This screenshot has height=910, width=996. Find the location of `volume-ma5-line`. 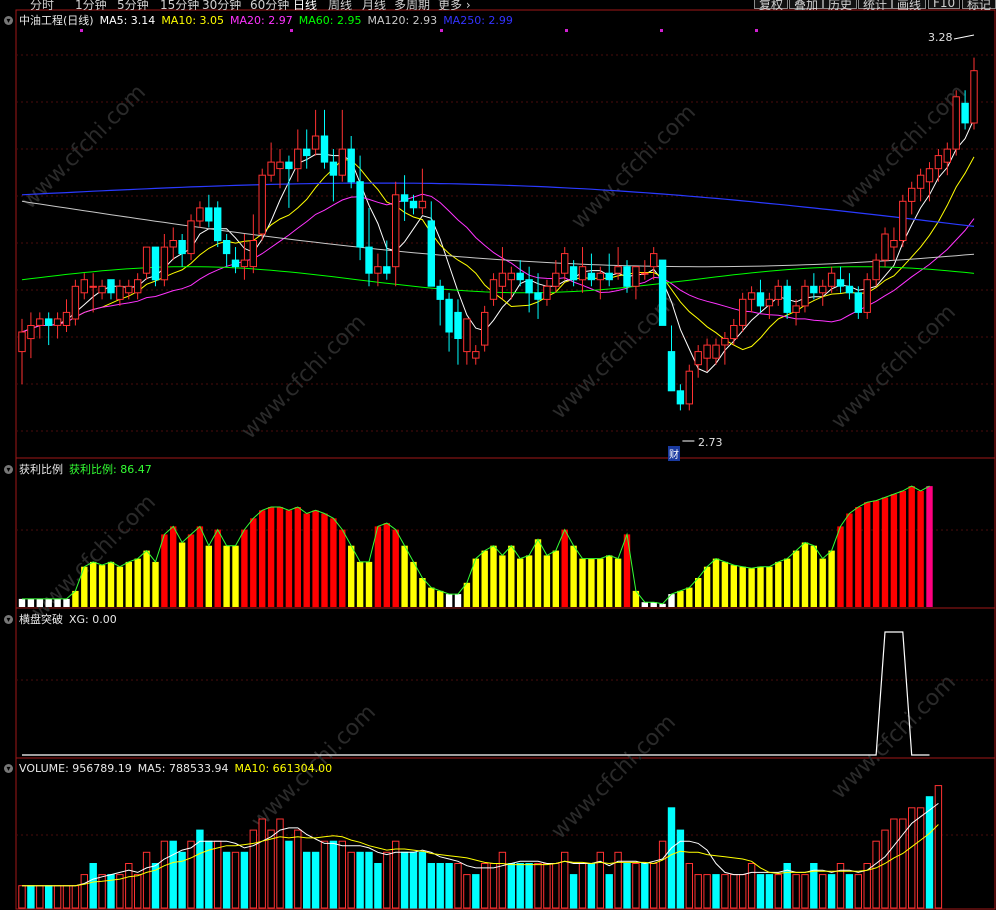

volume-ma5-line is located at coordinates (480, 845).